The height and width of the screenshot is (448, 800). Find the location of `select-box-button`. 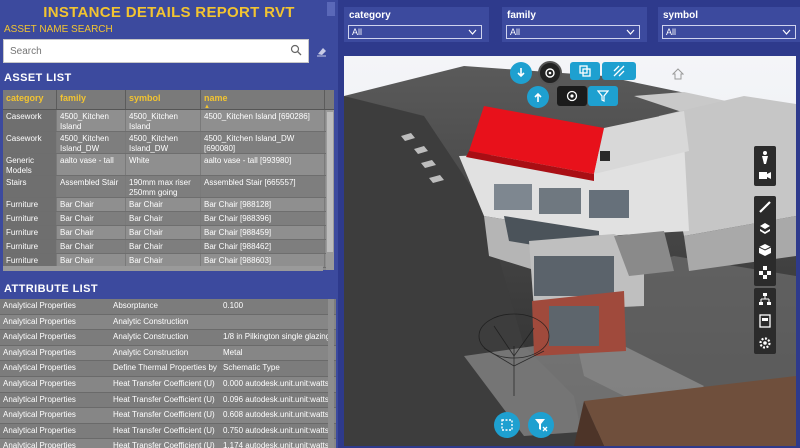

select-box-button is located at coordinates (507, 425).